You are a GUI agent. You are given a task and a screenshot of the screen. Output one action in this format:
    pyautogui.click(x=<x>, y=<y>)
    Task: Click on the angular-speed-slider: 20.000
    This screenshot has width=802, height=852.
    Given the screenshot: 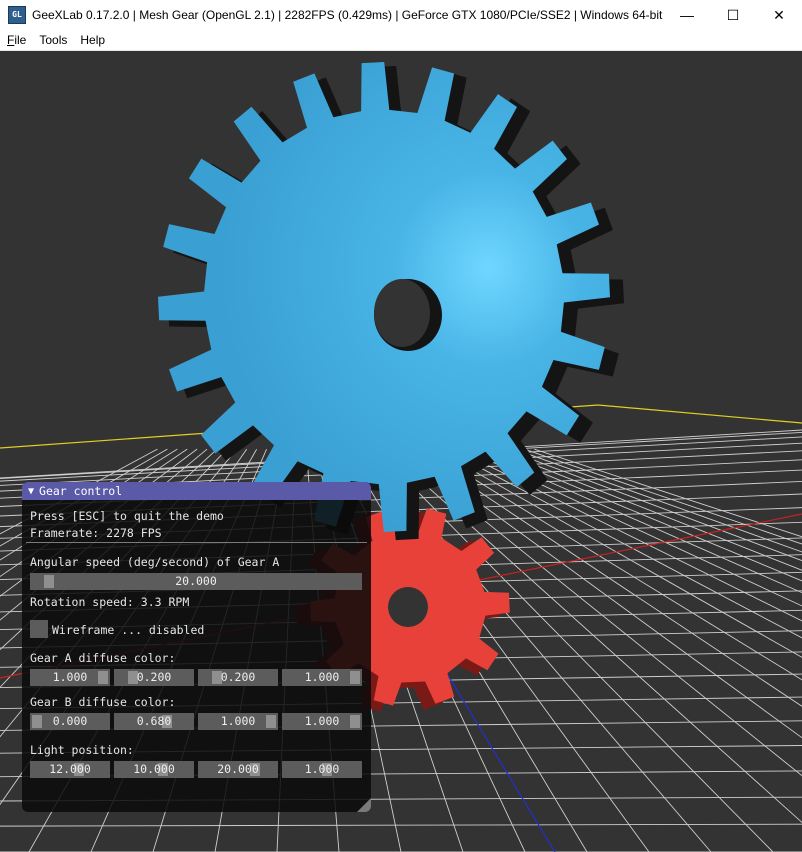 What is the action you would take?
    pyautogui.click(x=196, y=581)
    